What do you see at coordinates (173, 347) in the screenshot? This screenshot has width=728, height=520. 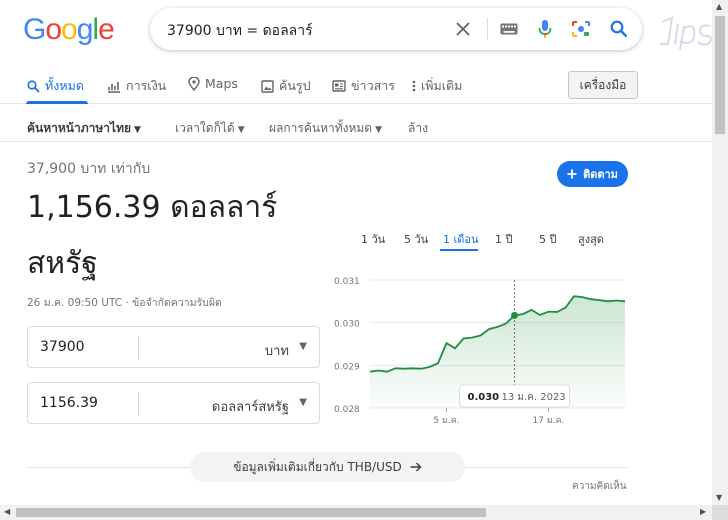 I see `from-currency-row: 37900 บาท ▼` at bounding box center [173, 347].